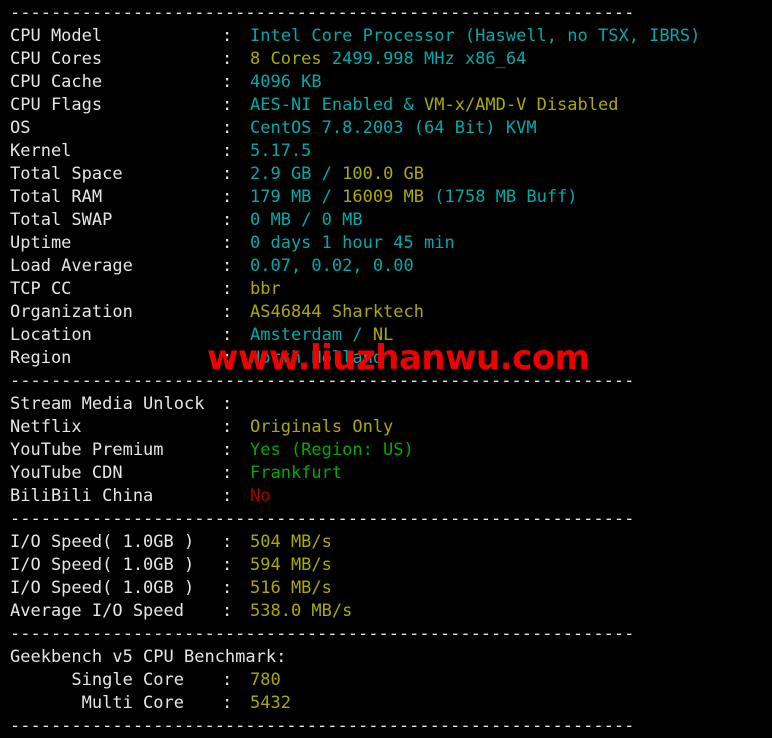 The height and width of the screenshot is (738, 772). What do you see at coordinates (393, 128) in the screenshot?
I see `info-row-value: CentOS 7.8.2003 (64 Bit) KVM` at bounding box center [393, 128].